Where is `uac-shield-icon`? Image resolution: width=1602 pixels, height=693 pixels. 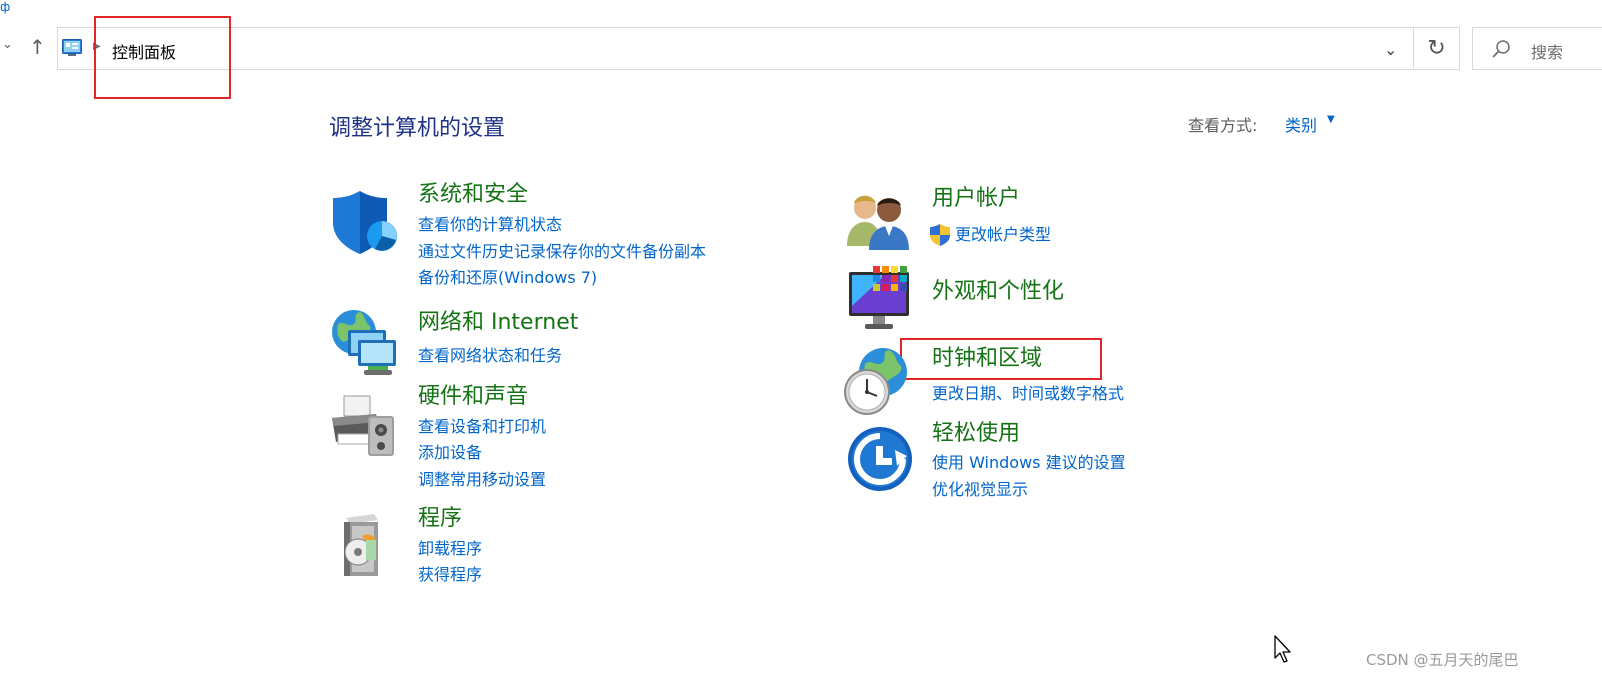
uac-shield-icon is located at coordinates (940, 235).